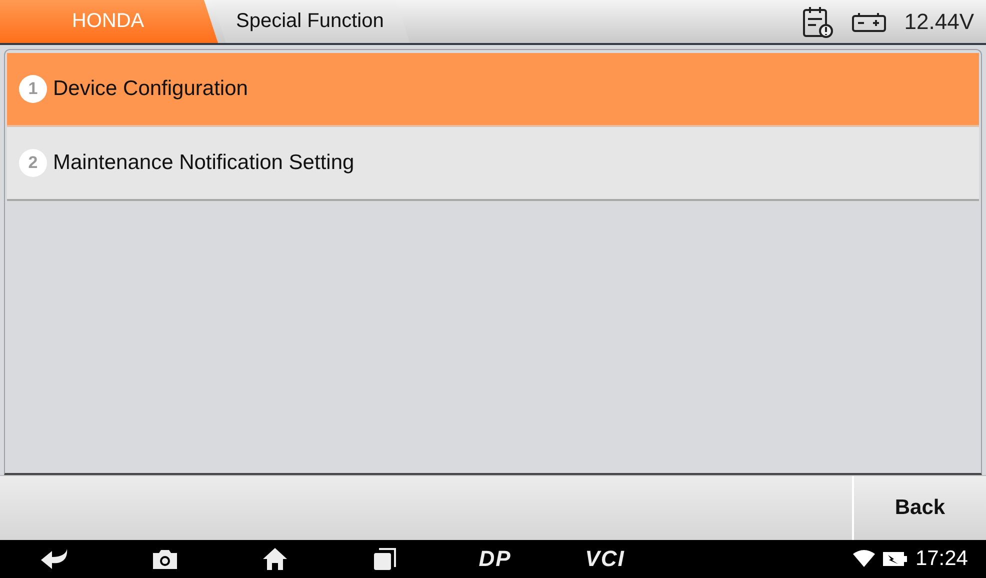 The width and height of the screenshot is (986, 578). What do you see at coordinates (150, 89) in the screenshot?
I see `item-label: Device Configuration` at bounding box center [150, 89].